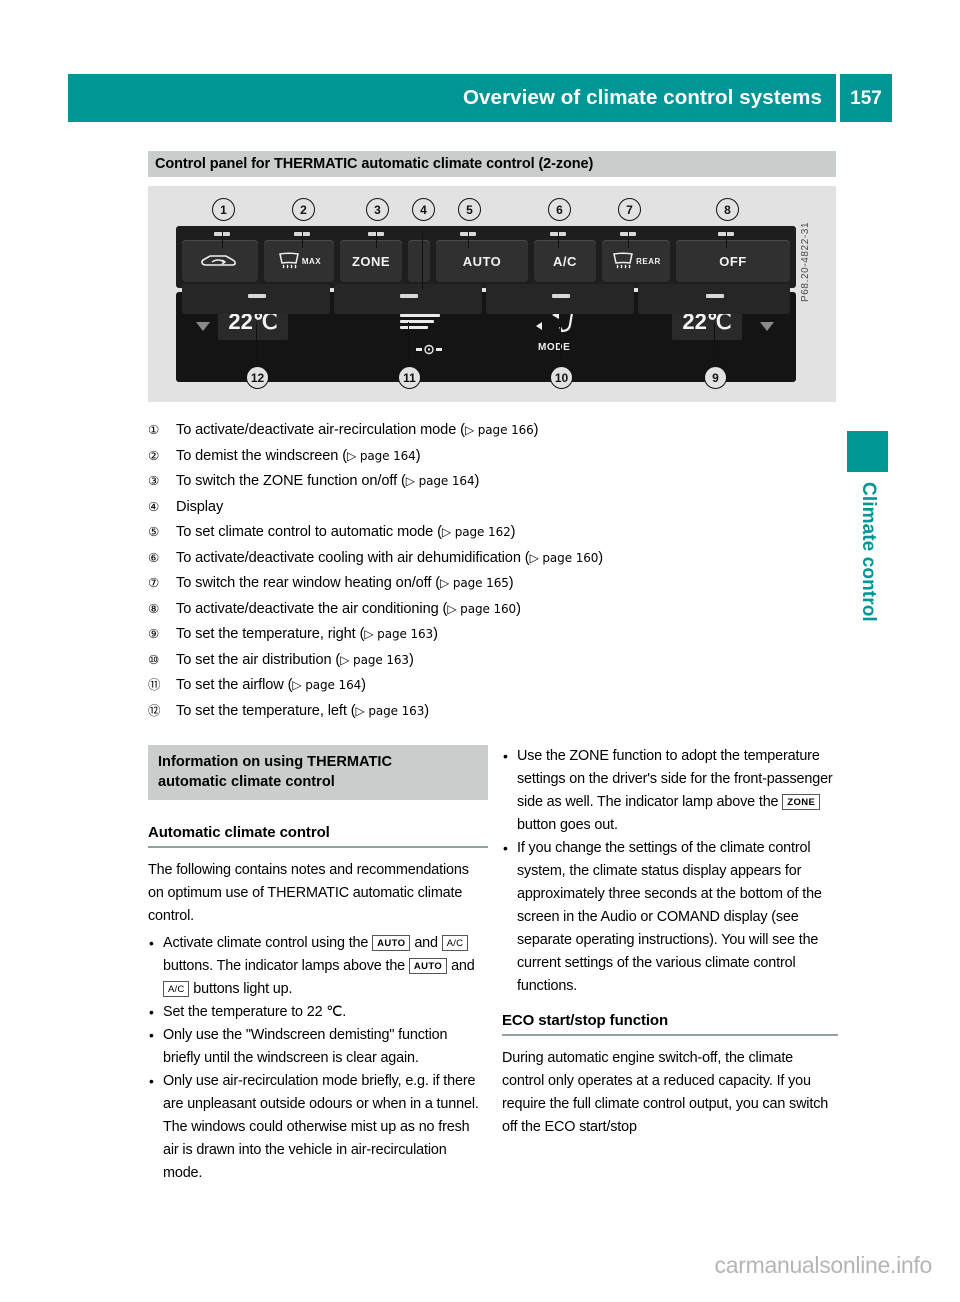  I want to click on callout-9: 9, so click(715, 377).